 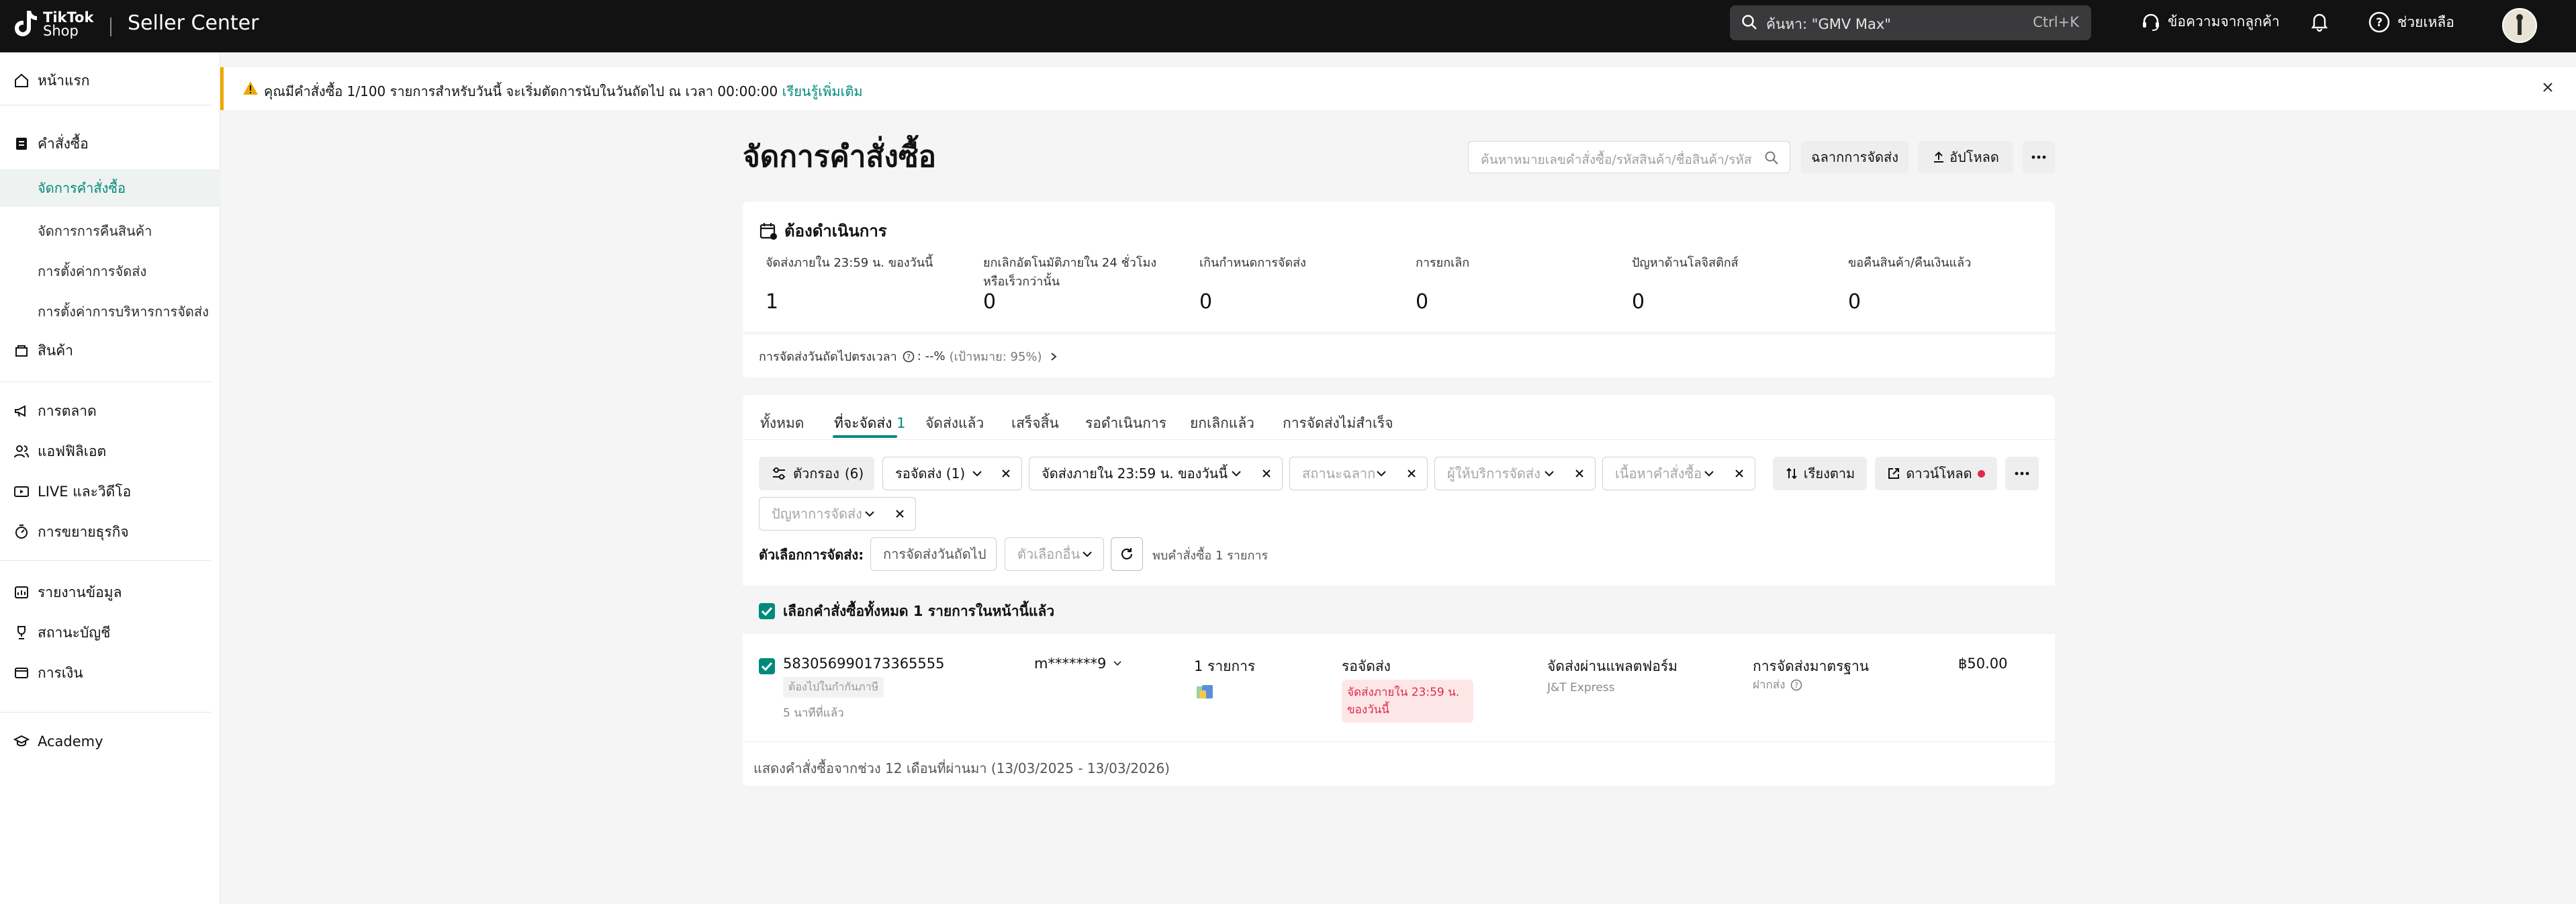 I want to click on deadline-filter: จัดส่งภายใน 23:59 น. ของวันนี้, so click(x=1156, y=473).